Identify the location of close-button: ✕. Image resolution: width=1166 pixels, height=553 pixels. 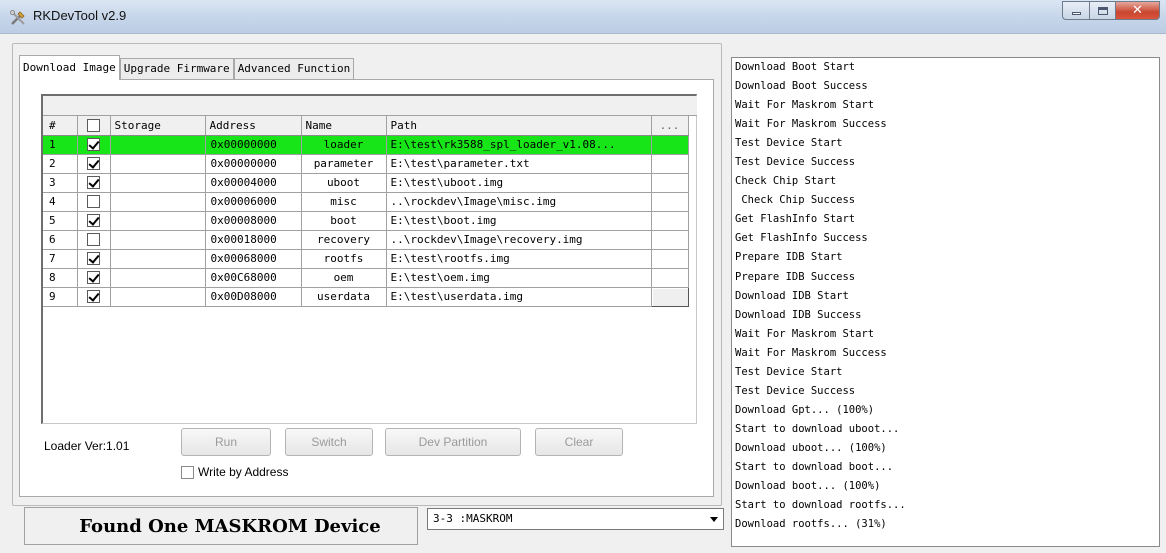
(1137, 10).